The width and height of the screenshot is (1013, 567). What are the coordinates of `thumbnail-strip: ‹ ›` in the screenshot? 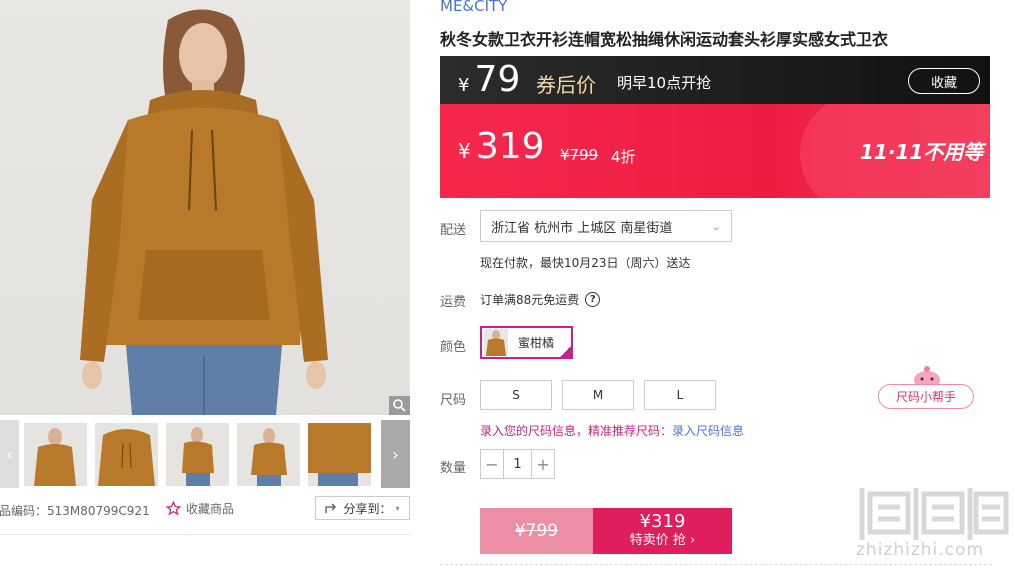 It's located at (205, 454).